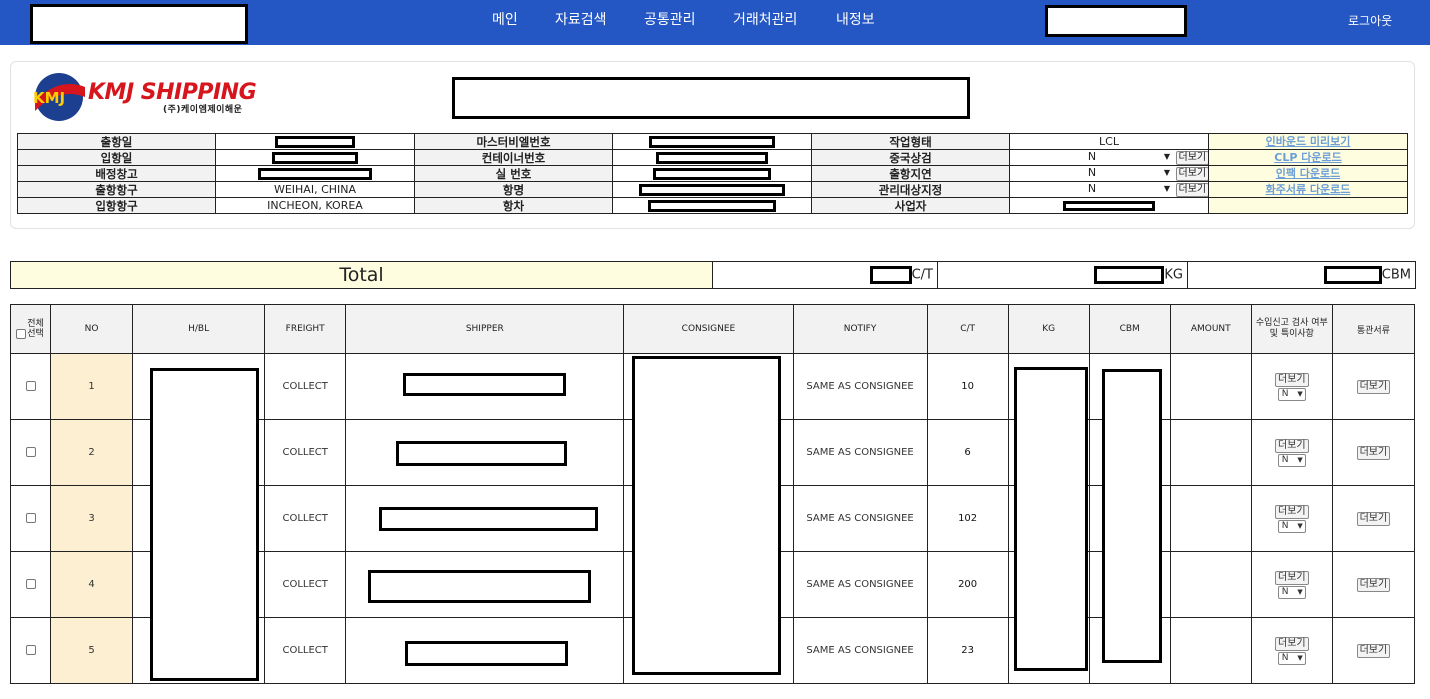 This screenshot has height=699, width=1430. Describe the element at coordinates (315, 205) in the screenshot. I see `arrival-port-value: INCHEON, KOREA` at that location.